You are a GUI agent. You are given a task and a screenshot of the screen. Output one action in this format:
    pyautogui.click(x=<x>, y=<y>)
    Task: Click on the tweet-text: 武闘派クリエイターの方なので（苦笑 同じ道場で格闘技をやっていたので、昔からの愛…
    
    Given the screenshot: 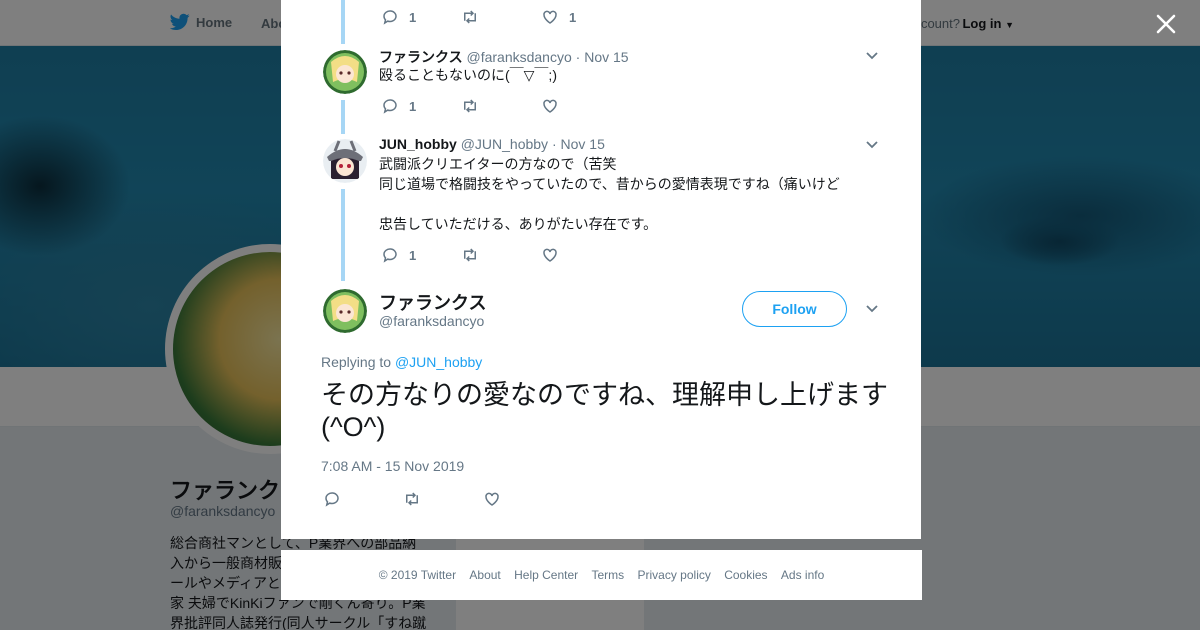 What is the action you would take?
    pyautogui.click(x=609, y=194)
    